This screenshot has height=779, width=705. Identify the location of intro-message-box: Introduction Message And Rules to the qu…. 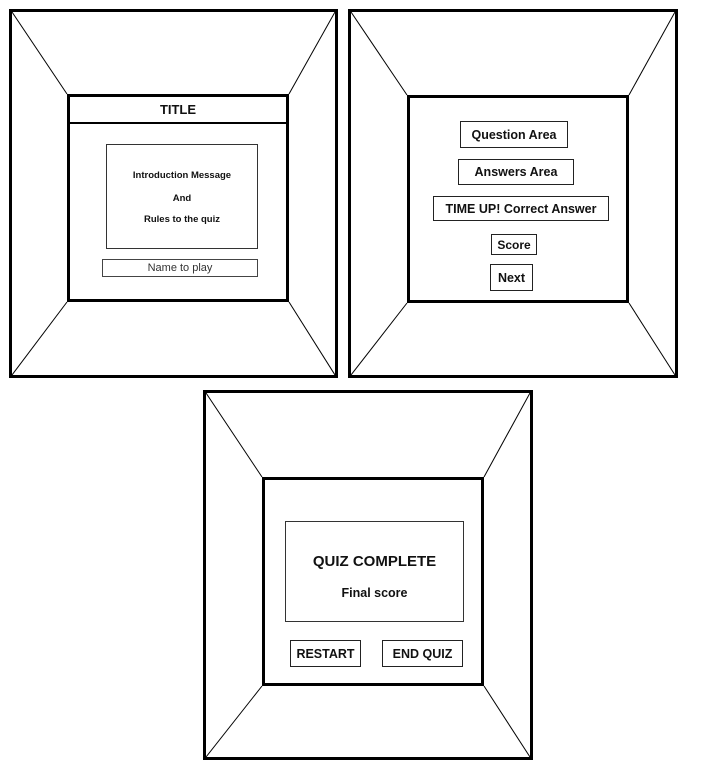
(182, 196).